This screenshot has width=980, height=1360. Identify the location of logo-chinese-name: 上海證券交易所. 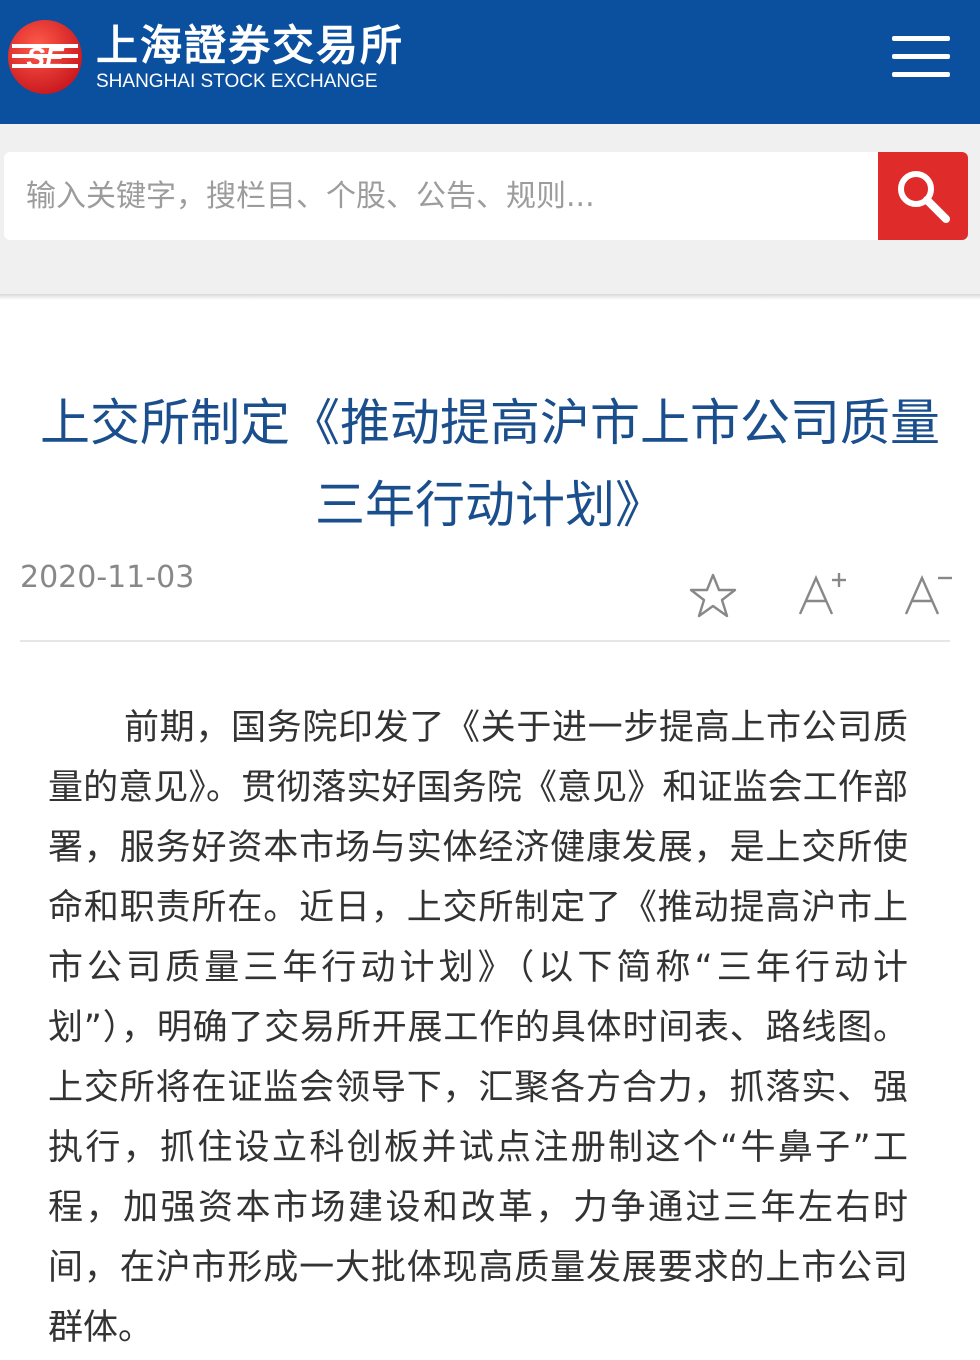
(250, 45).